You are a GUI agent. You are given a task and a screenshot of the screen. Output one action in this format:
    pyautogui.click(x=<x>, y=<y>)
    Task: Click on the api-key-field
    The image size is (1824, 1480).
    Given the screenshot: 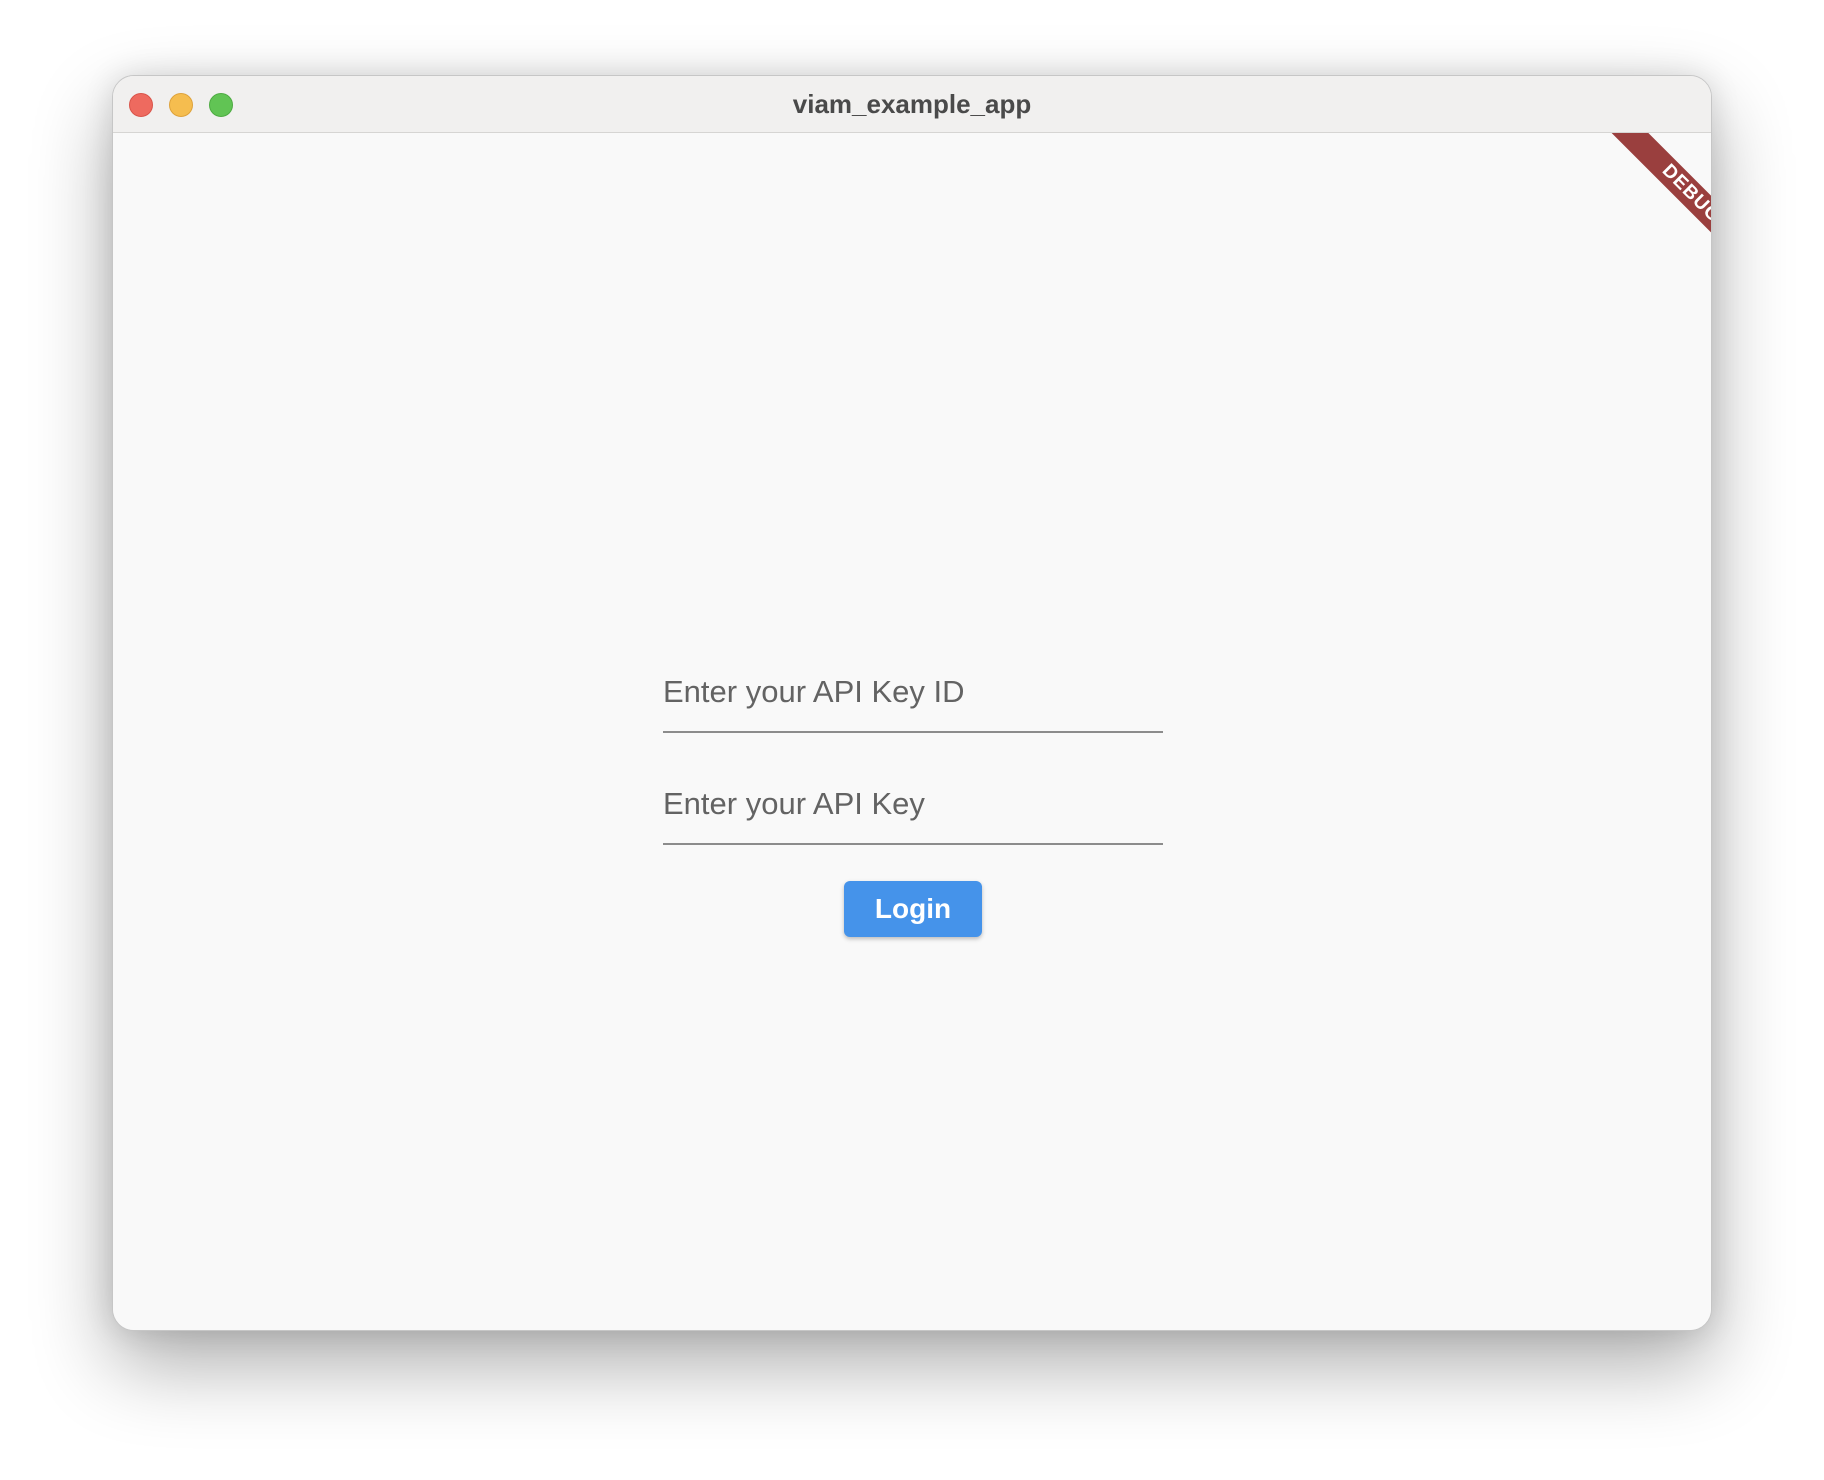 What is the action you would take?
    pyautogui.click(x=913, y=805)
    